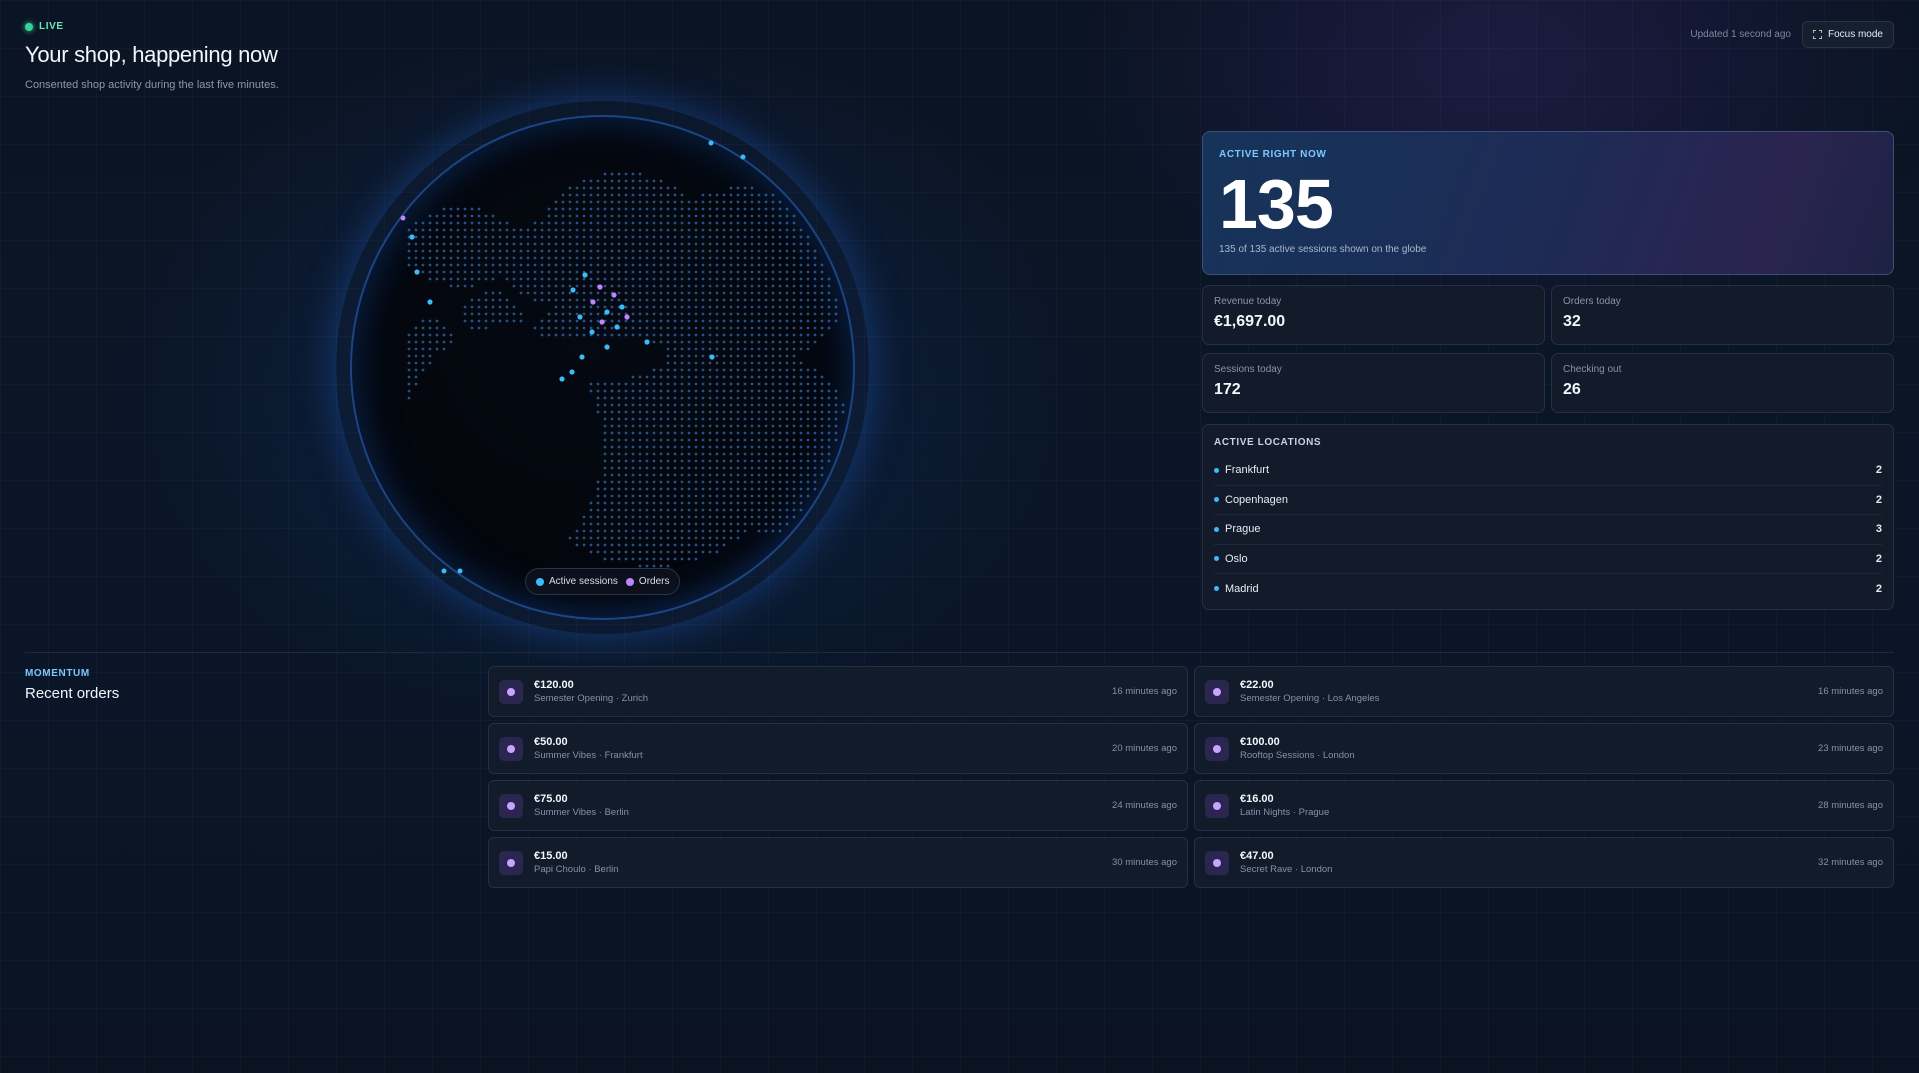  I want to click on section-divider, so click(959, 652).